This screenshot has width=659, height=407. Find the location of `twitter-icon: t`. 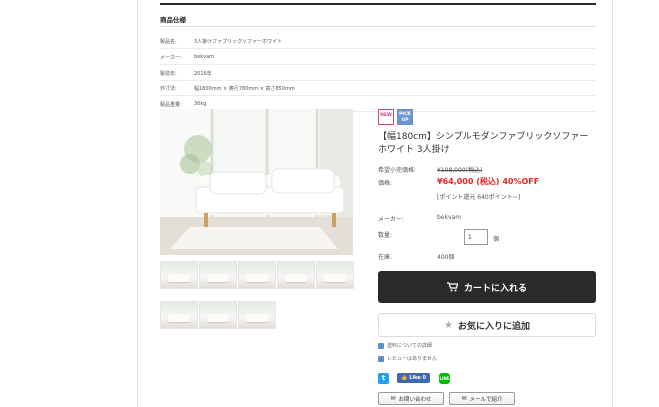

twitter-icon: t is located at coordinates (383, 378).